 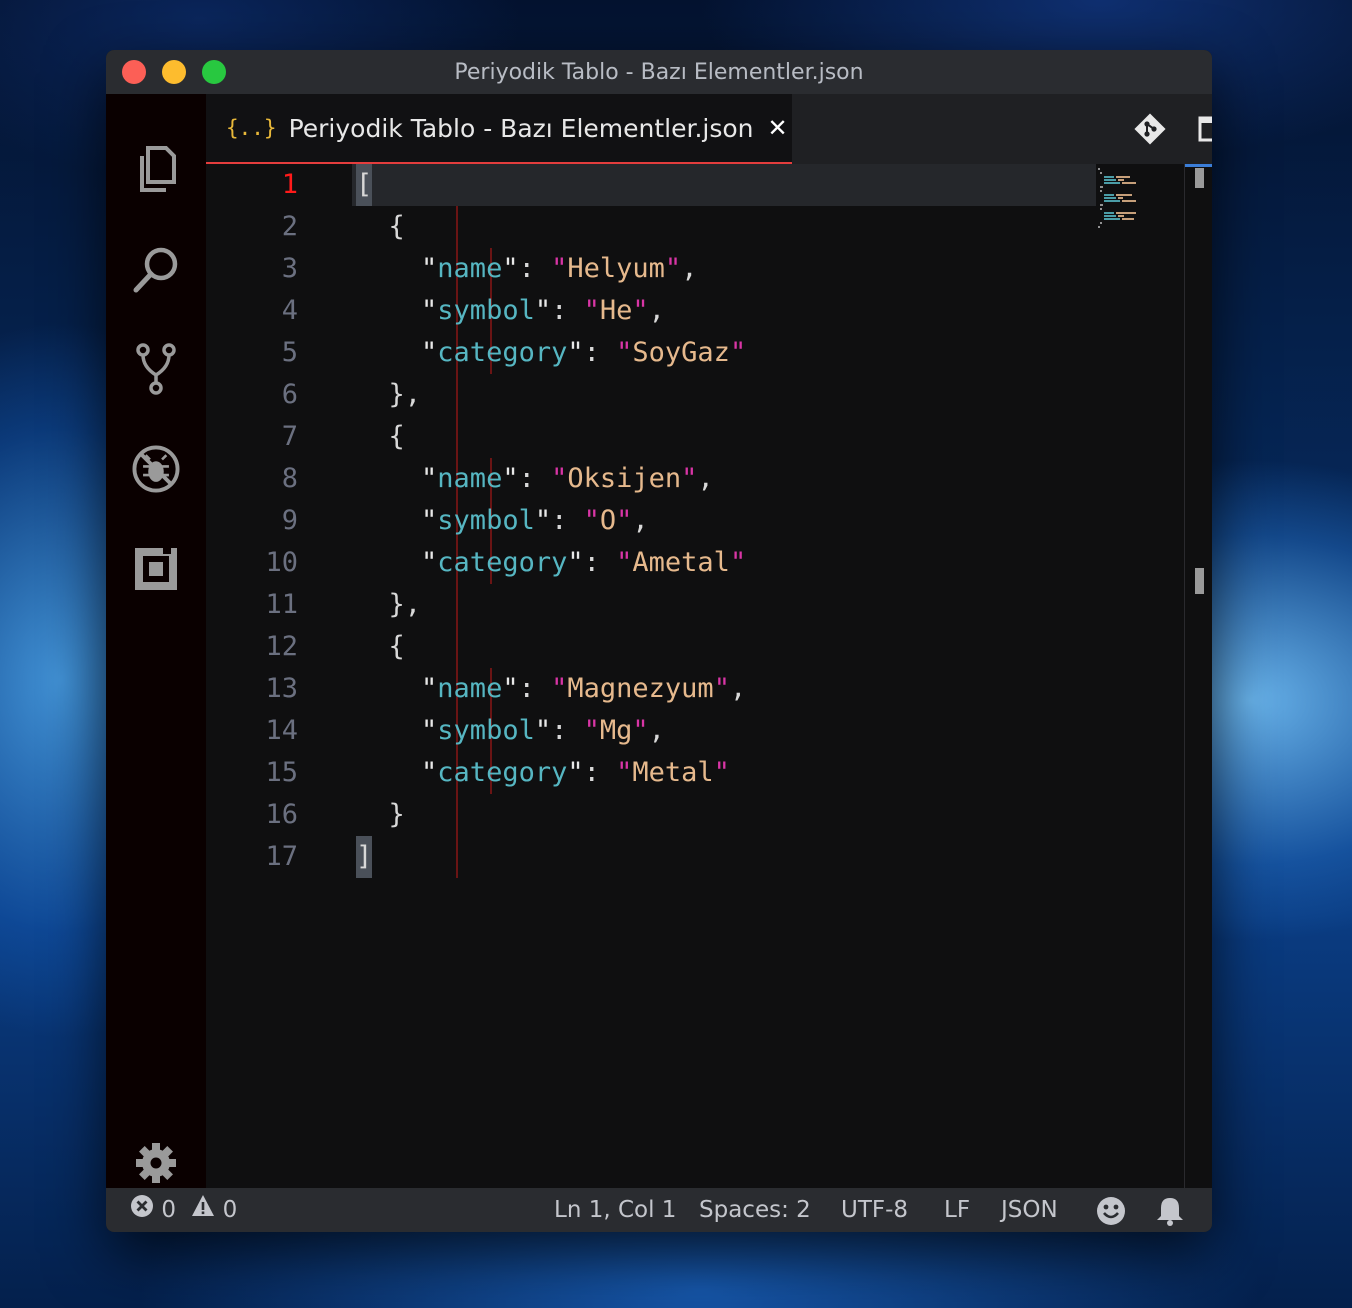 What do you see at coordinates (281, 604) in the screenshot?
I see `line-number: 11` at bounding box center [281, 604].